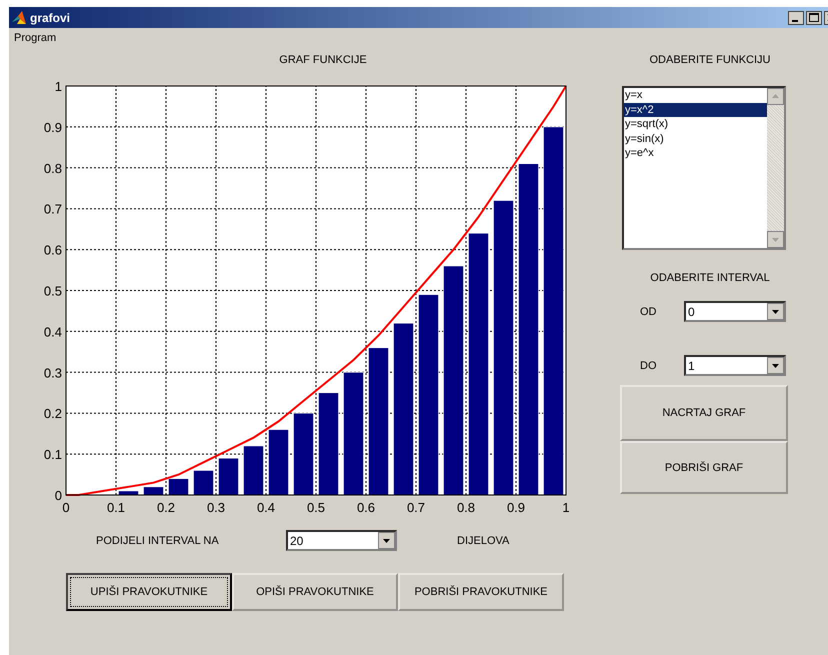 This screenshot has height=655, width=828. I want to click on maximize-icon, so click(814, 17).